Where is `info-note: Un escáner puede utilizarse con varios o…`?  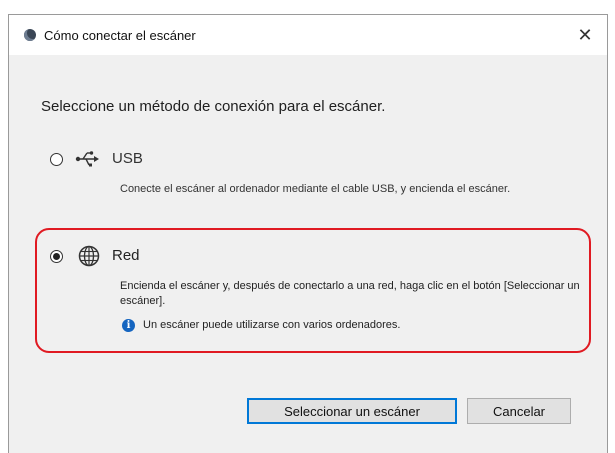
info-note: Un escáner puede utilizarse con varios o… is located at coordinates (272, 325).